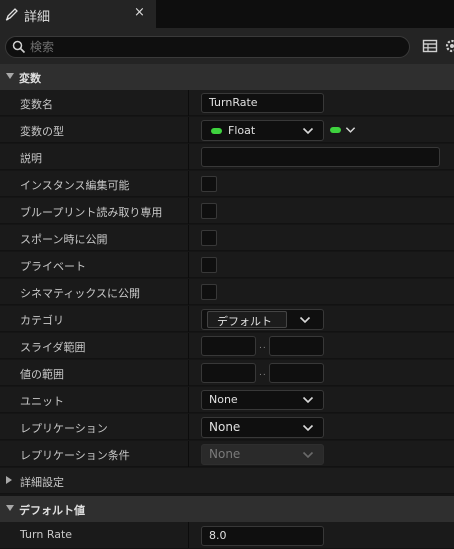 This screenshot has width=454, height=549. What do you see at coordinates (227, 14) in the screenshot?
I see `tab-bar: 詳細 ×` at bounding box center [227, 14].